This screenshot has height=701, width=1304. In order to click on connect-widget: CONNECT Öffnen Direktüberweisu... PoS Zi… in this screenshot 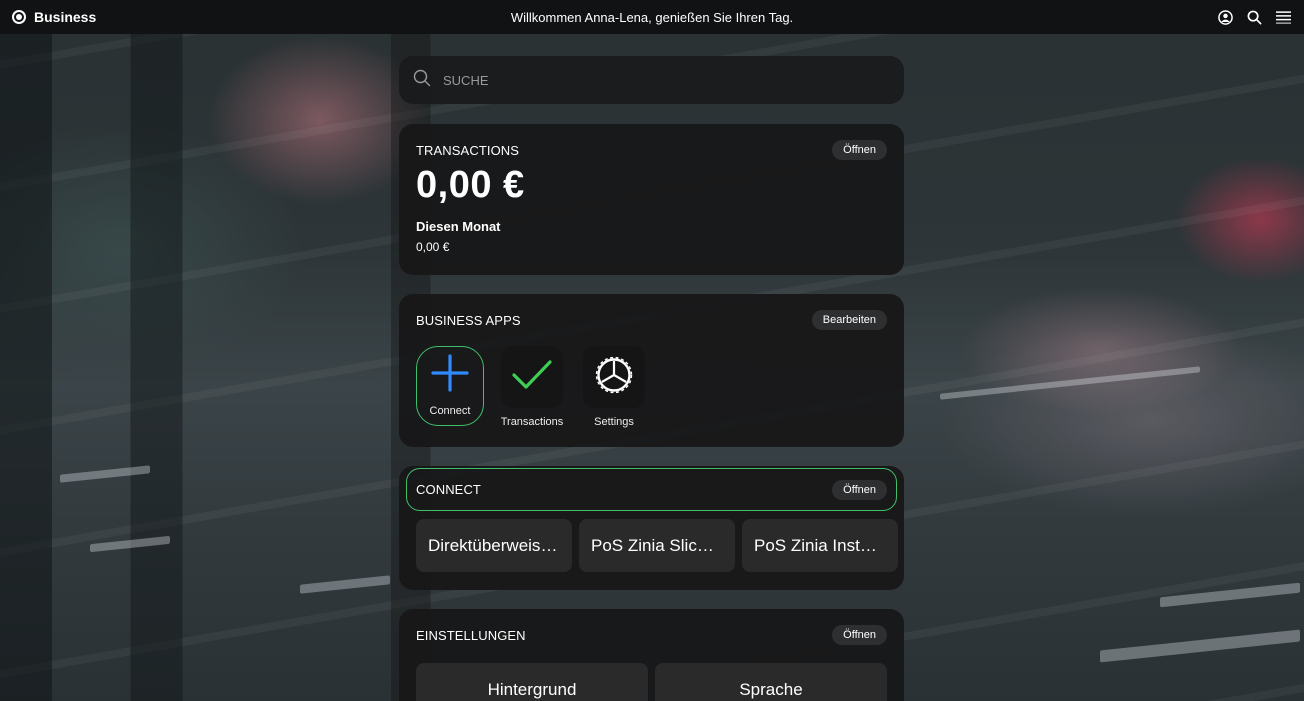, I will do `click(651, 528)`.